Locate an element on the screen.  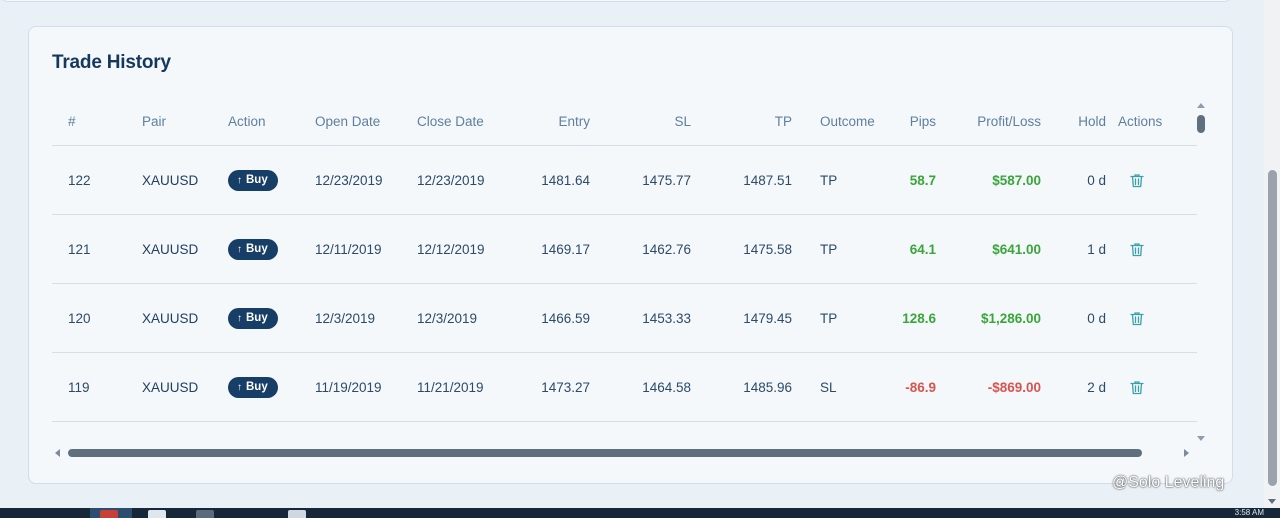
col-header-entry: Entry is located at coordinates (554, 121).